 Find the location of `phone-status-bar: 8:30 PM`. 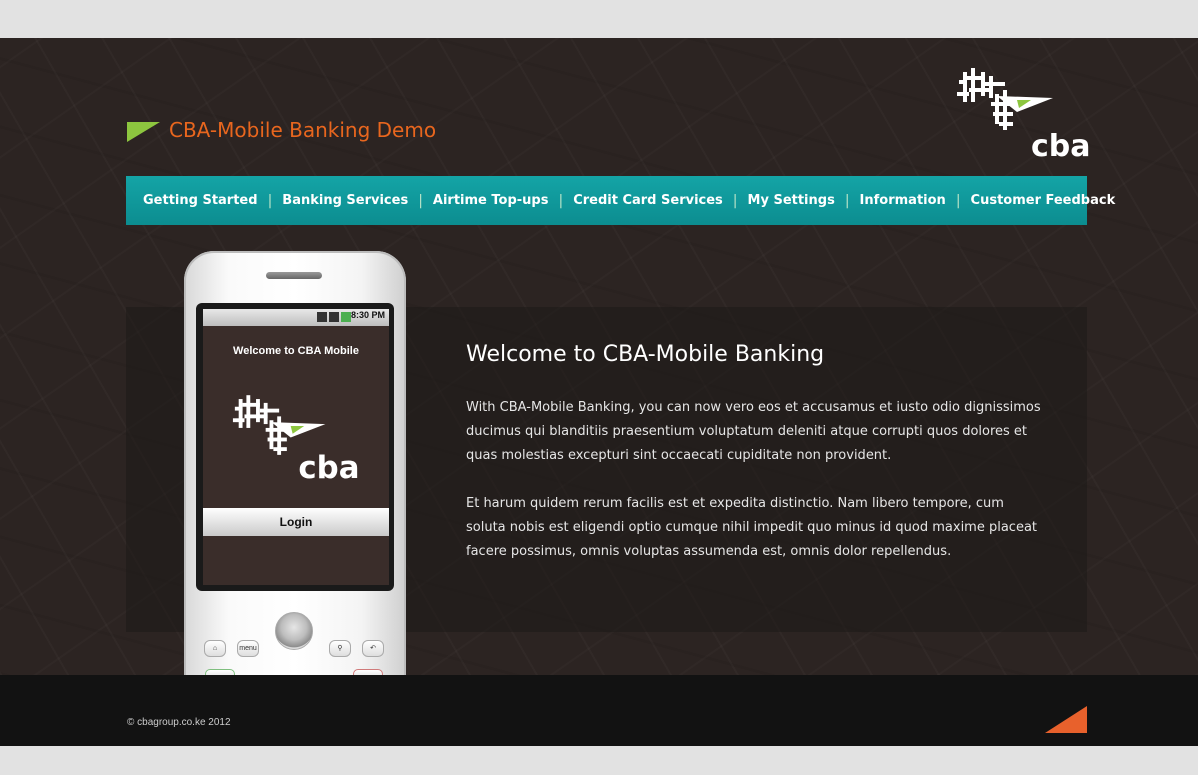

phone-status-bar: 8:30 PM is located at coordinates (296, 317).